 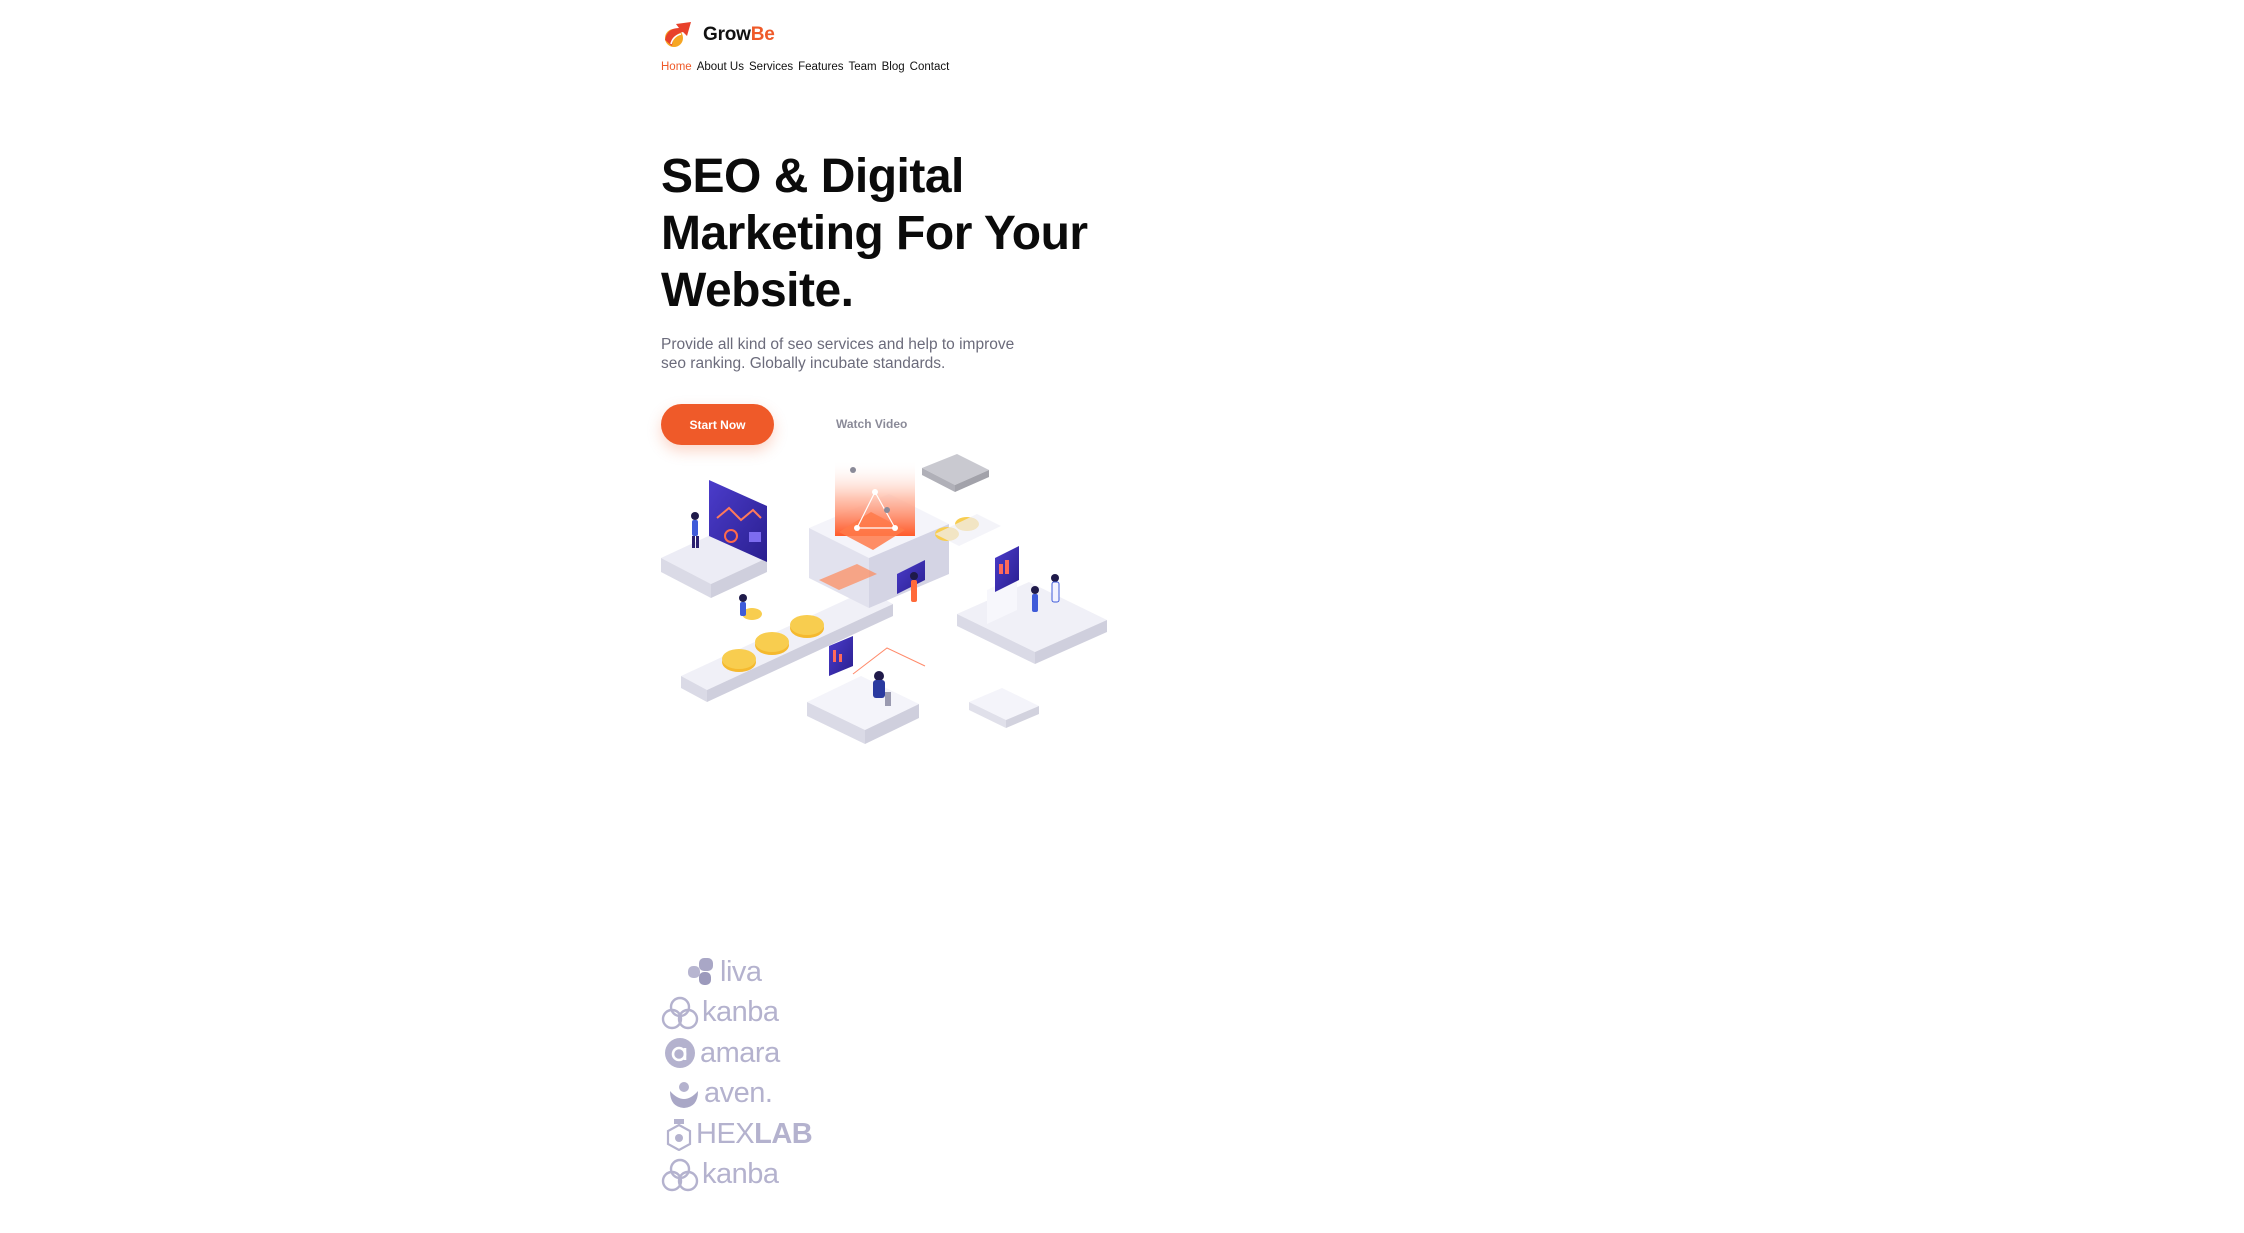 I want to click on nav-home: Home, so click(x=676, y=67).